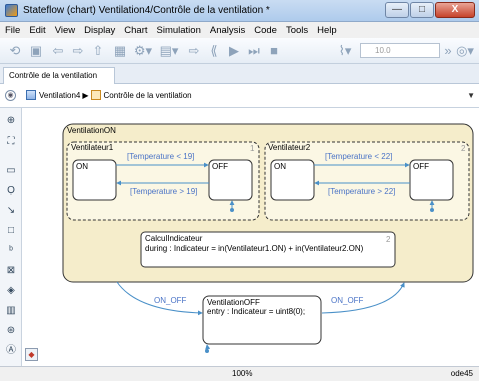 The height and width of the screenshot is (381, 479). Describe the element at coordinates (254, 51) in the screenshot. I see `step-forward-icon: ⏭` at that location.